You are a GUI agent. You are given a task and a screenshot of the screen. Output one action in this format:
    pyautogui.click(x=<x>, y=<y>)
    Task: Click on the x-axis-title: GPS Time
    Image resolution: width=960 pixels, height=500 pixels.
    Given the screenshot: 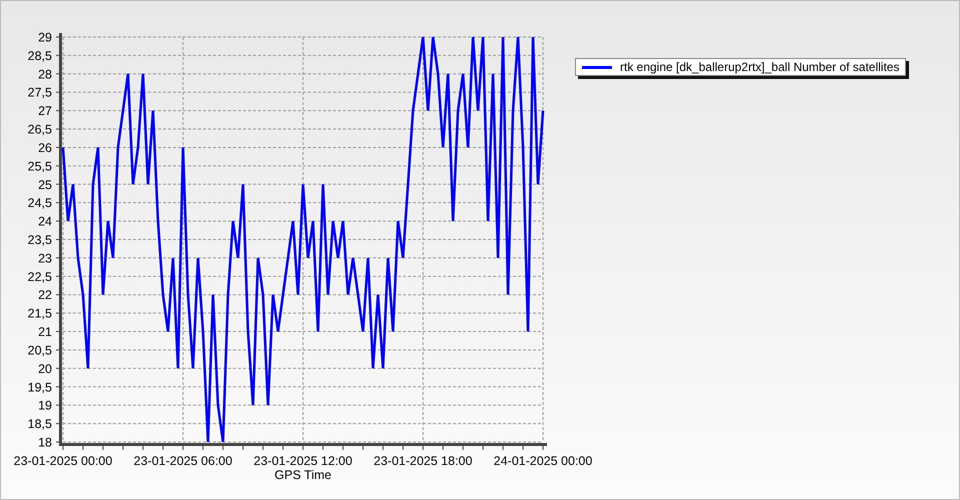 What is the action you would take?
    pyautogui.click(x=303, y=475)
    